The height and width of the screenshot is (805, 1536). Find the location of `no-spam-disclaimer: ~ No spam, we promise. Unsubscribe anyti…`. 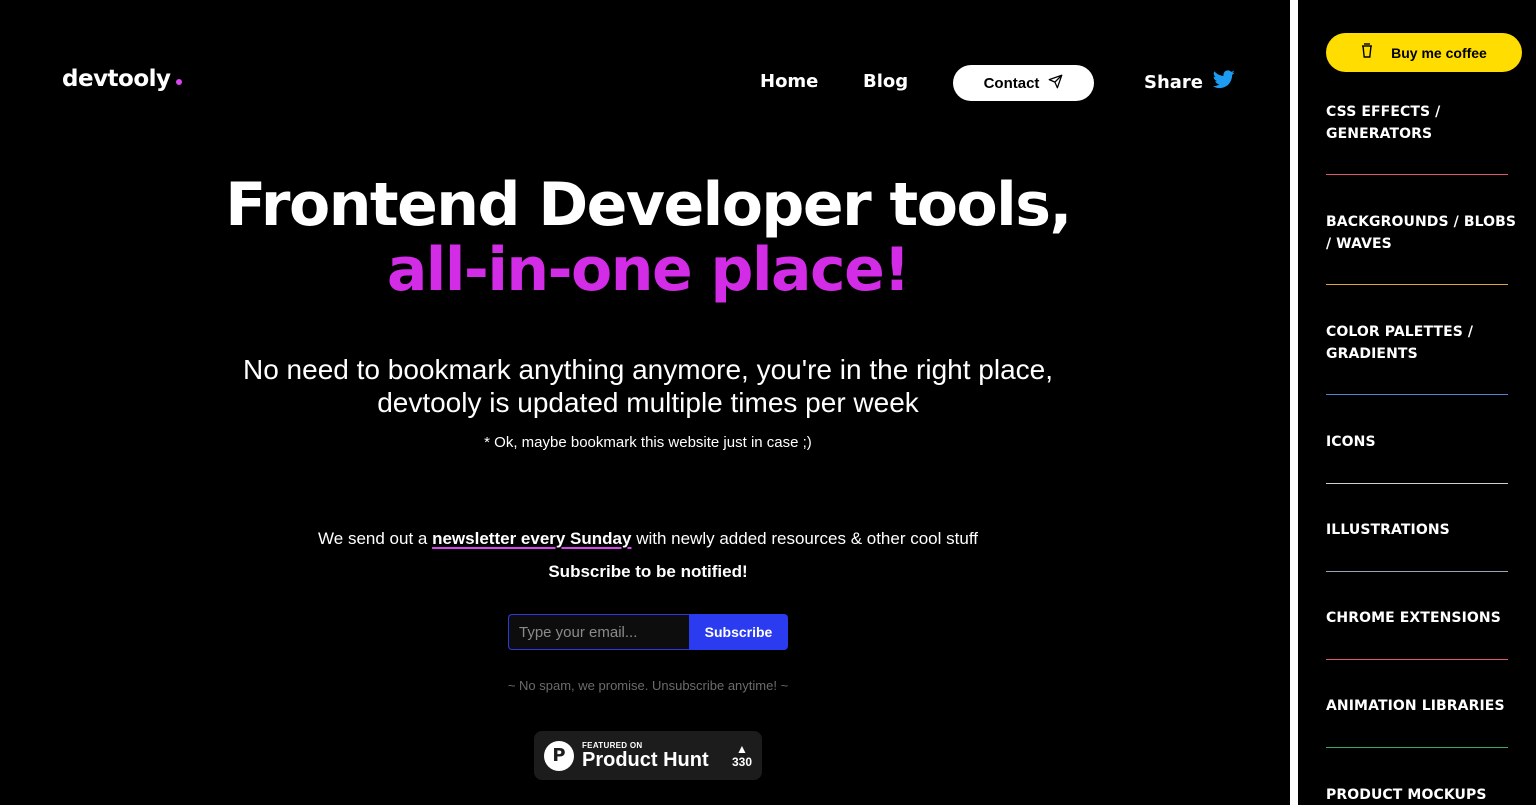

no-spam-disclaimer: ~ No spam, we promise. Unsubscribe anyti… is located at coordinates (648, 685).